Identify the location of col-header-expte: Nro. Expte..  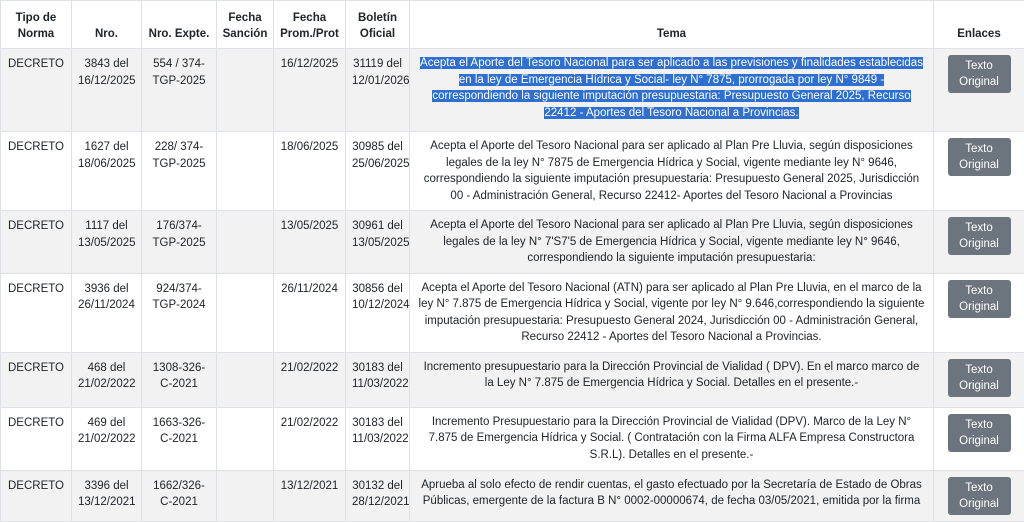
(179, 25).